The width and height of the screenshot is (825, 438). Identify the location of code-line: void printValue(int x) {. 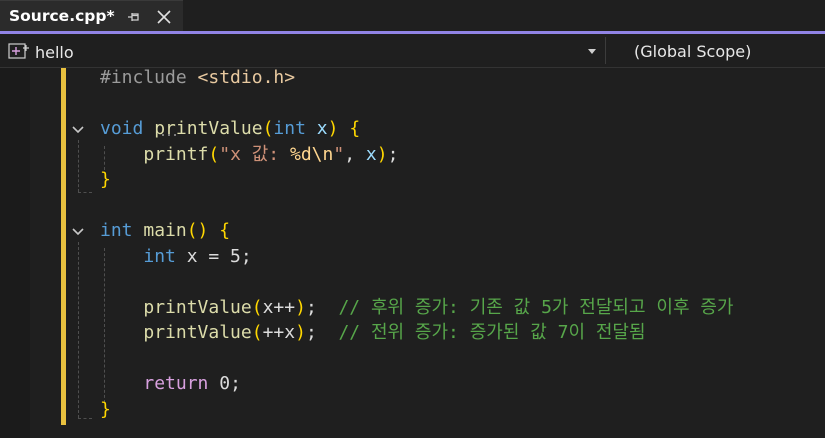
(230, 129).